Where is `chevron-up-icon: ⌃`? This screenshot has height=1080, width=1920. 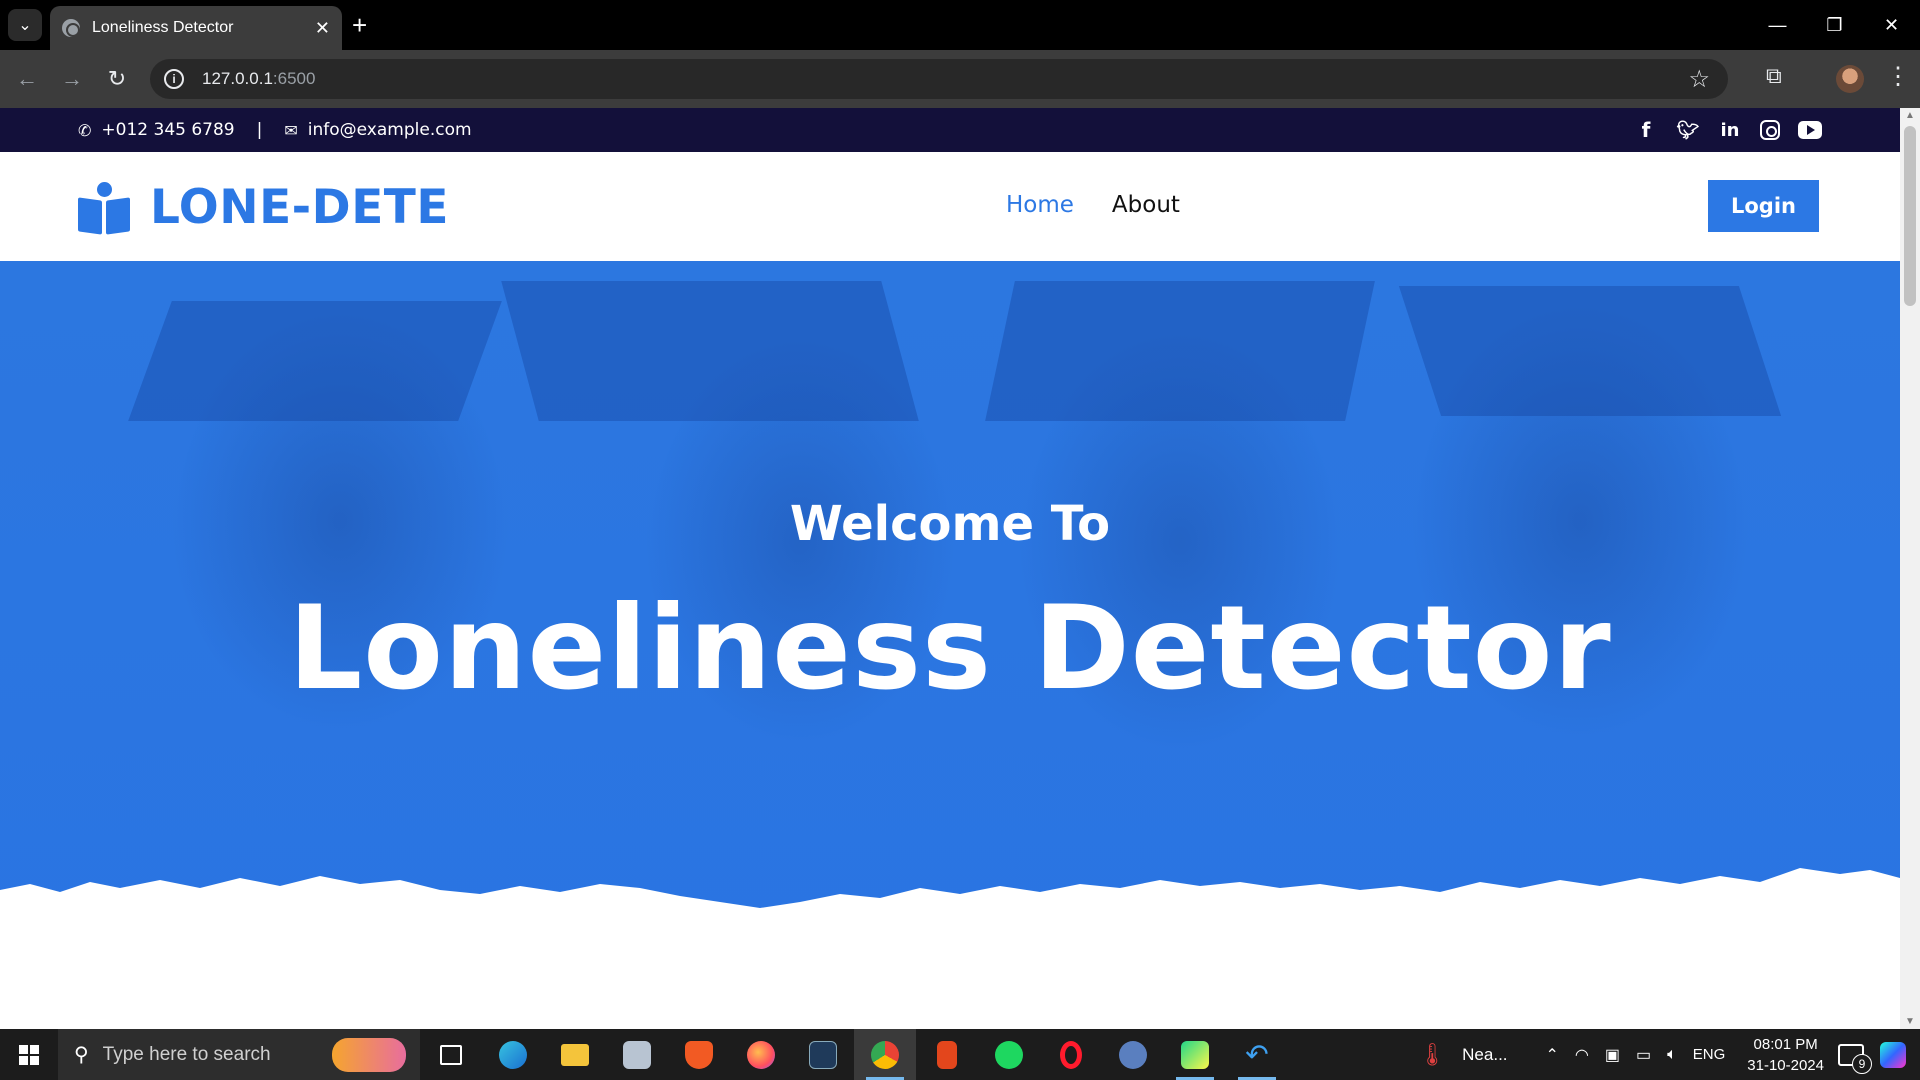 chevron-up-icon: ⌃ is located at coordinates (1552, 1055).